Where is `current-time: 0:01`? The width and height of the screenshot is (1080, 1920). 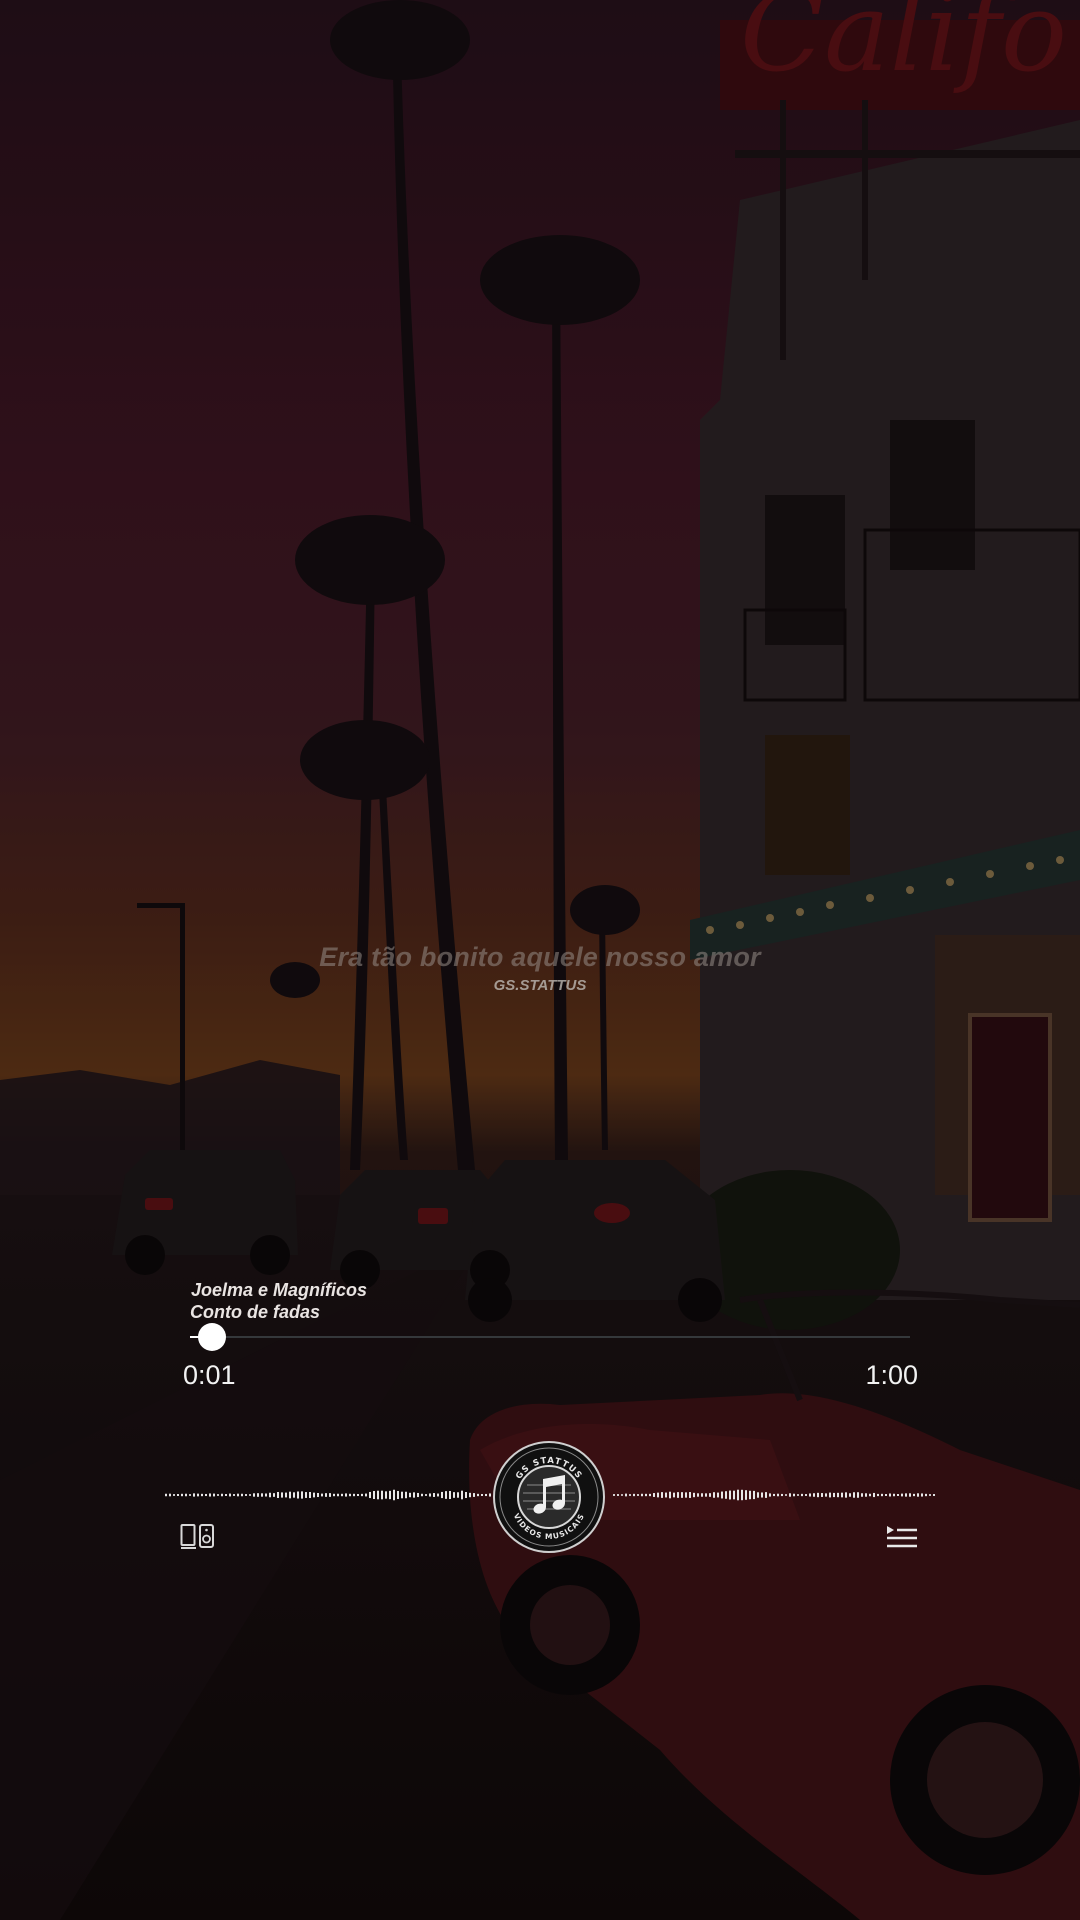
current-time: 0:01 is located at coordinates (209, 1375).